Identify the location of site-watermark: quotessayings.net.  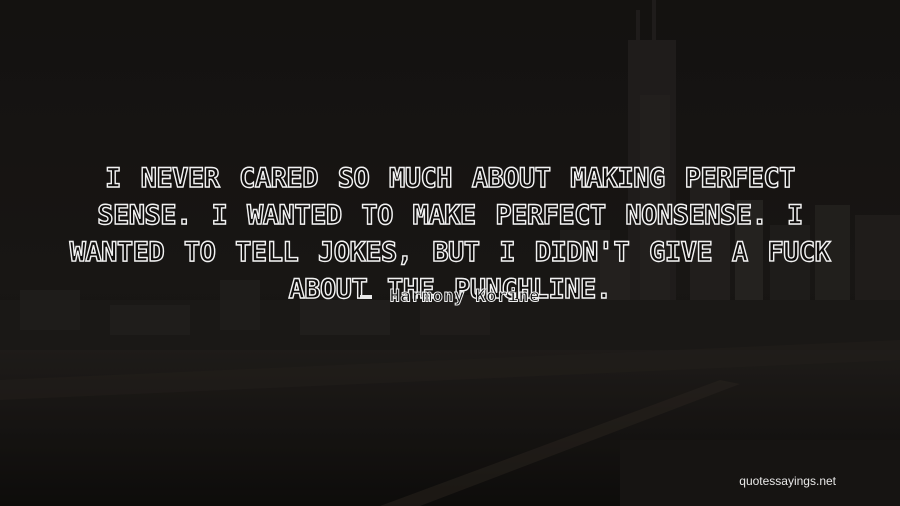
(787, 481).